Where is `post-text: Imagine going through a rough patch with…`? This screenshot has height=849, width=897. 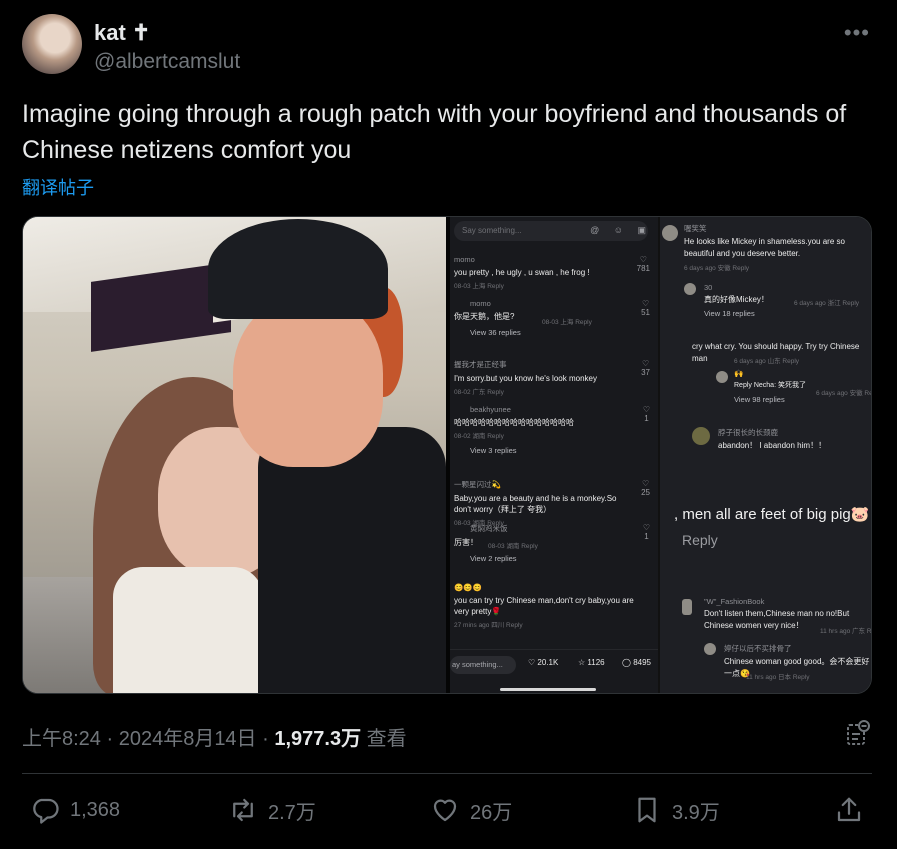 post-text: Imagine going through a rough patch with… is located at coordinates (434, 132).